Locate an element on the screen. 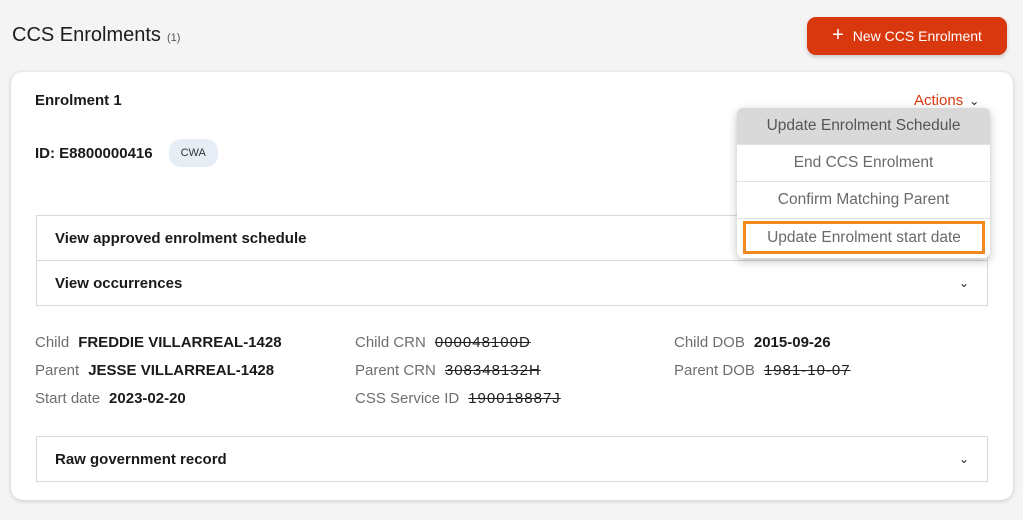 The image size is (1023, 520). menu-item-update-start-date: Update Enrolment start date is located at coordinates (864, 237).